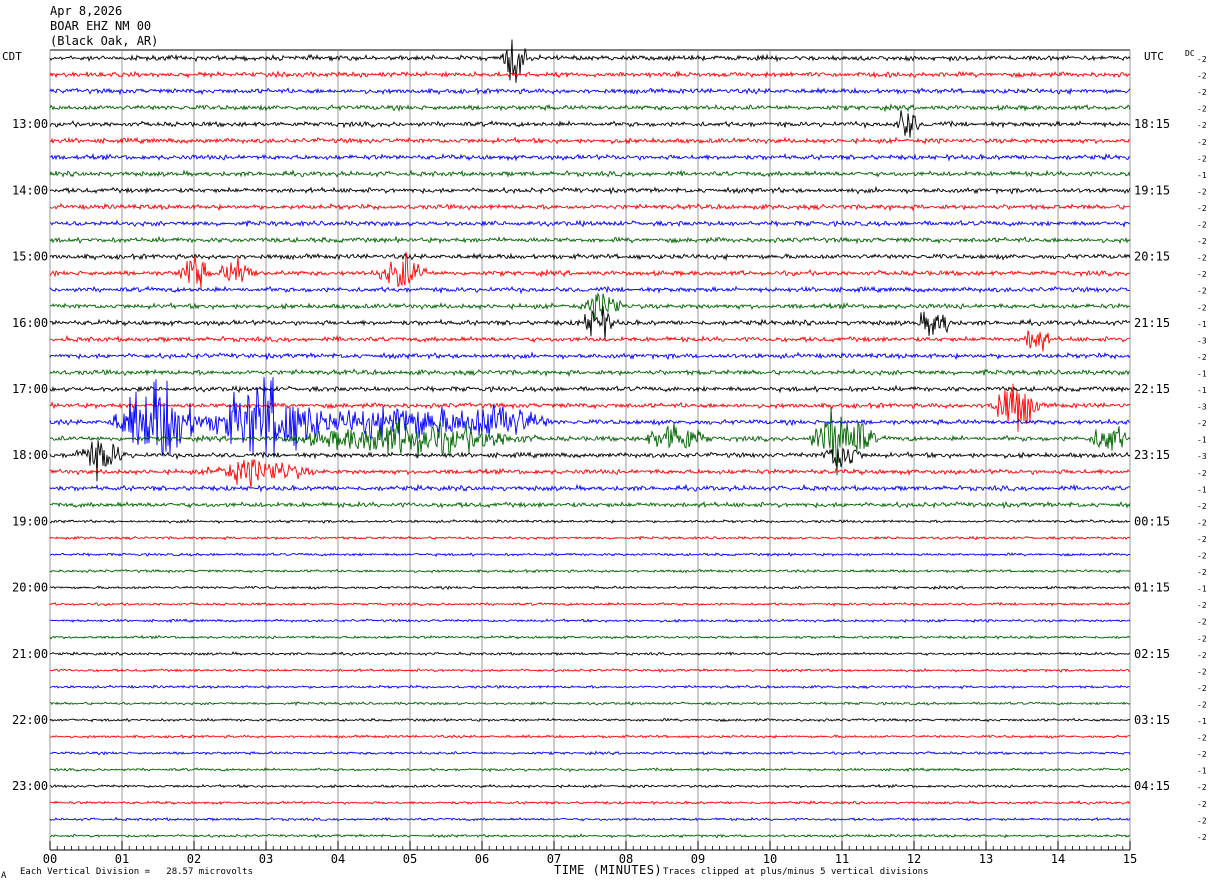 Image resolution: width=1210 pixels, height=886 pixels. Describe the element at coordinates (122, 859) in the screenshot. I see `x-tick-label: 01` at that location.